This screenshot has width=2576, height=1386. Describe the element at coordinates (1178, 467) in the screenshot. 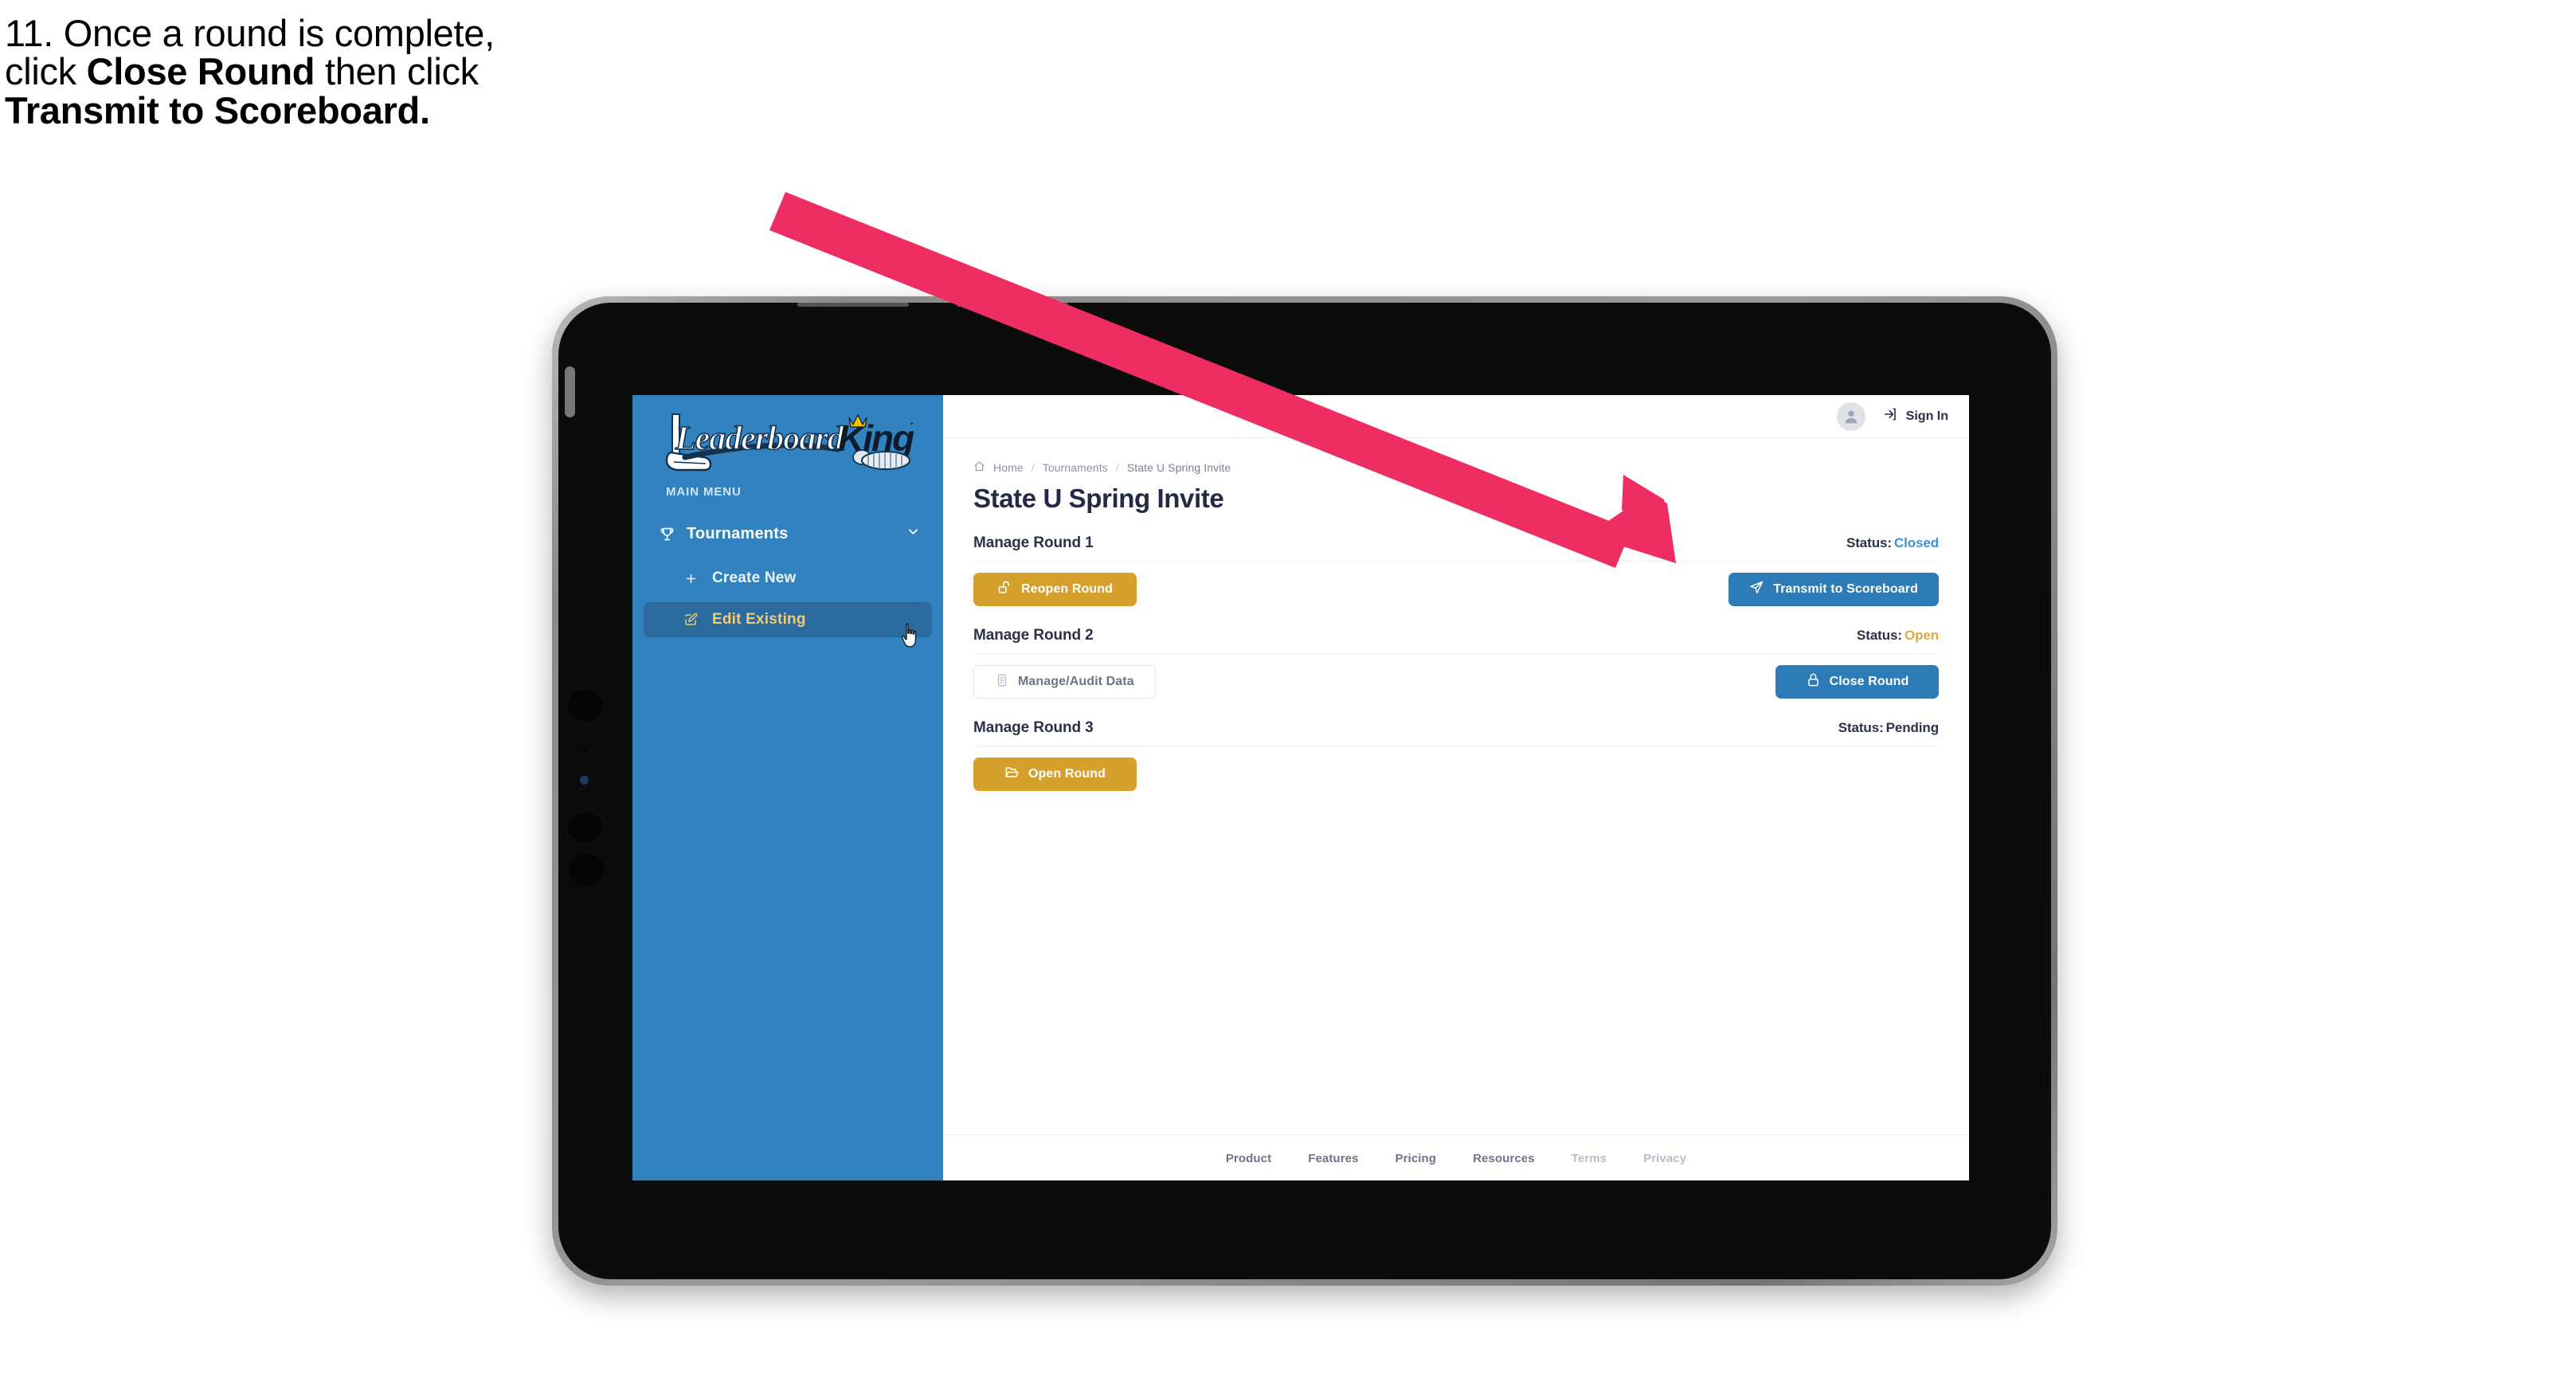

I see `breadcrumb-item-current: State U Spring Invite` at that location.